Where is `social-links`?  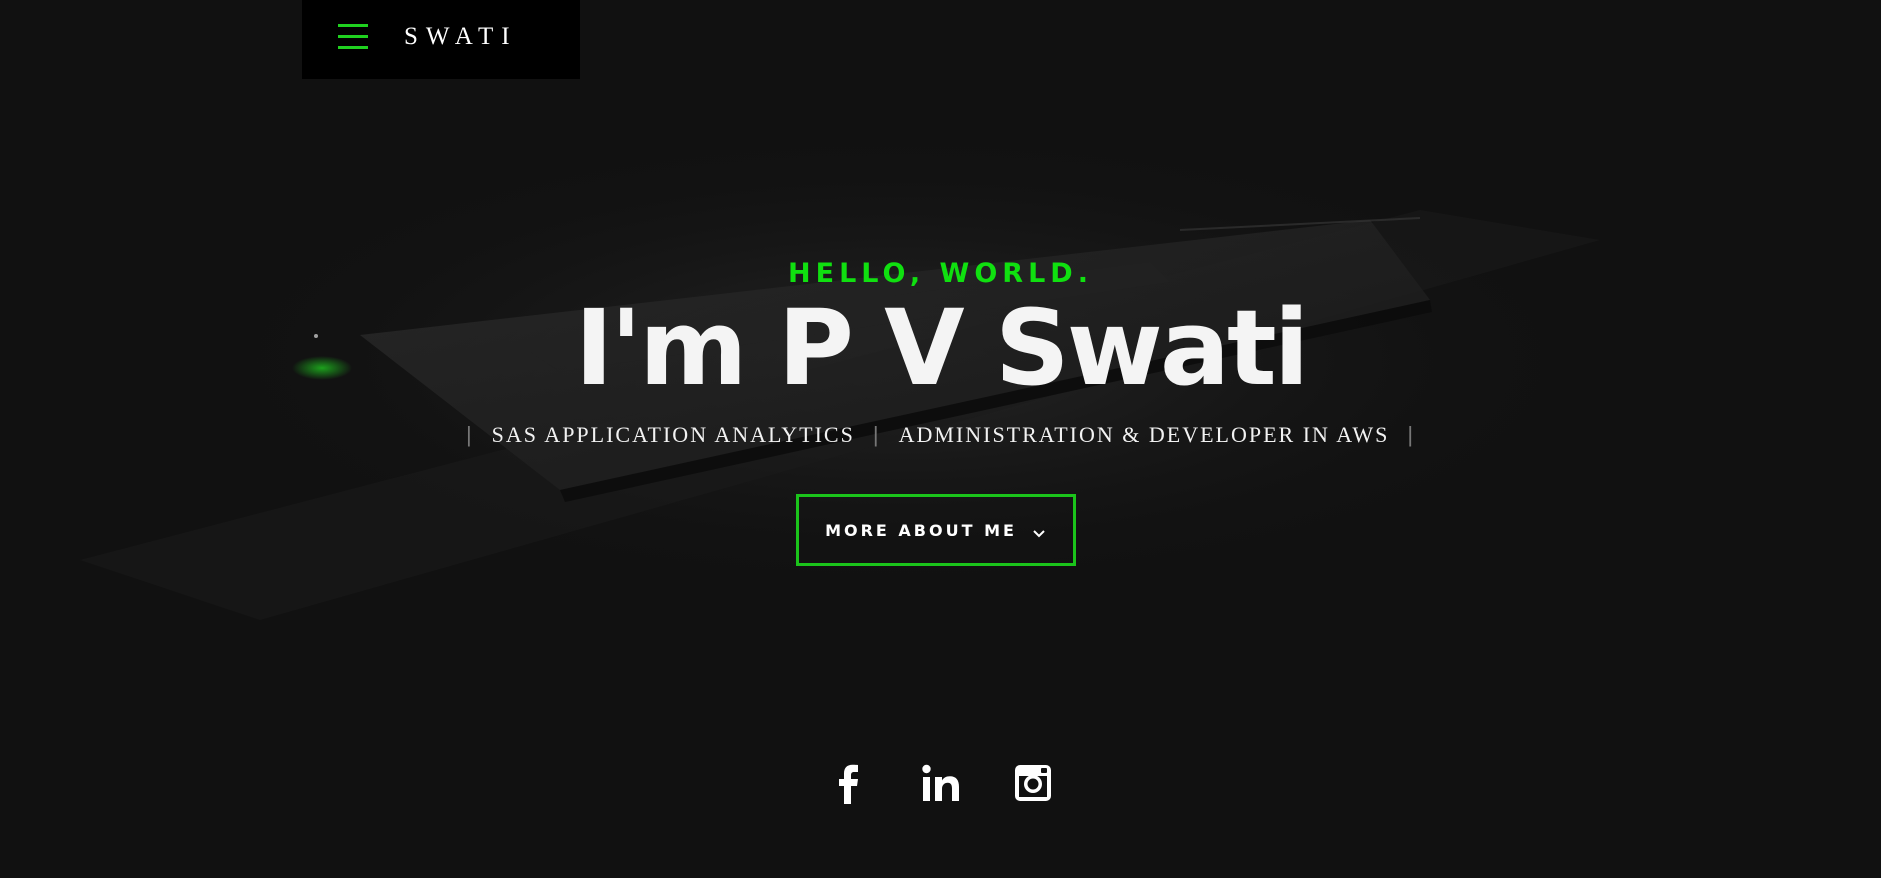
social-links is located at coordinates (940, 783).